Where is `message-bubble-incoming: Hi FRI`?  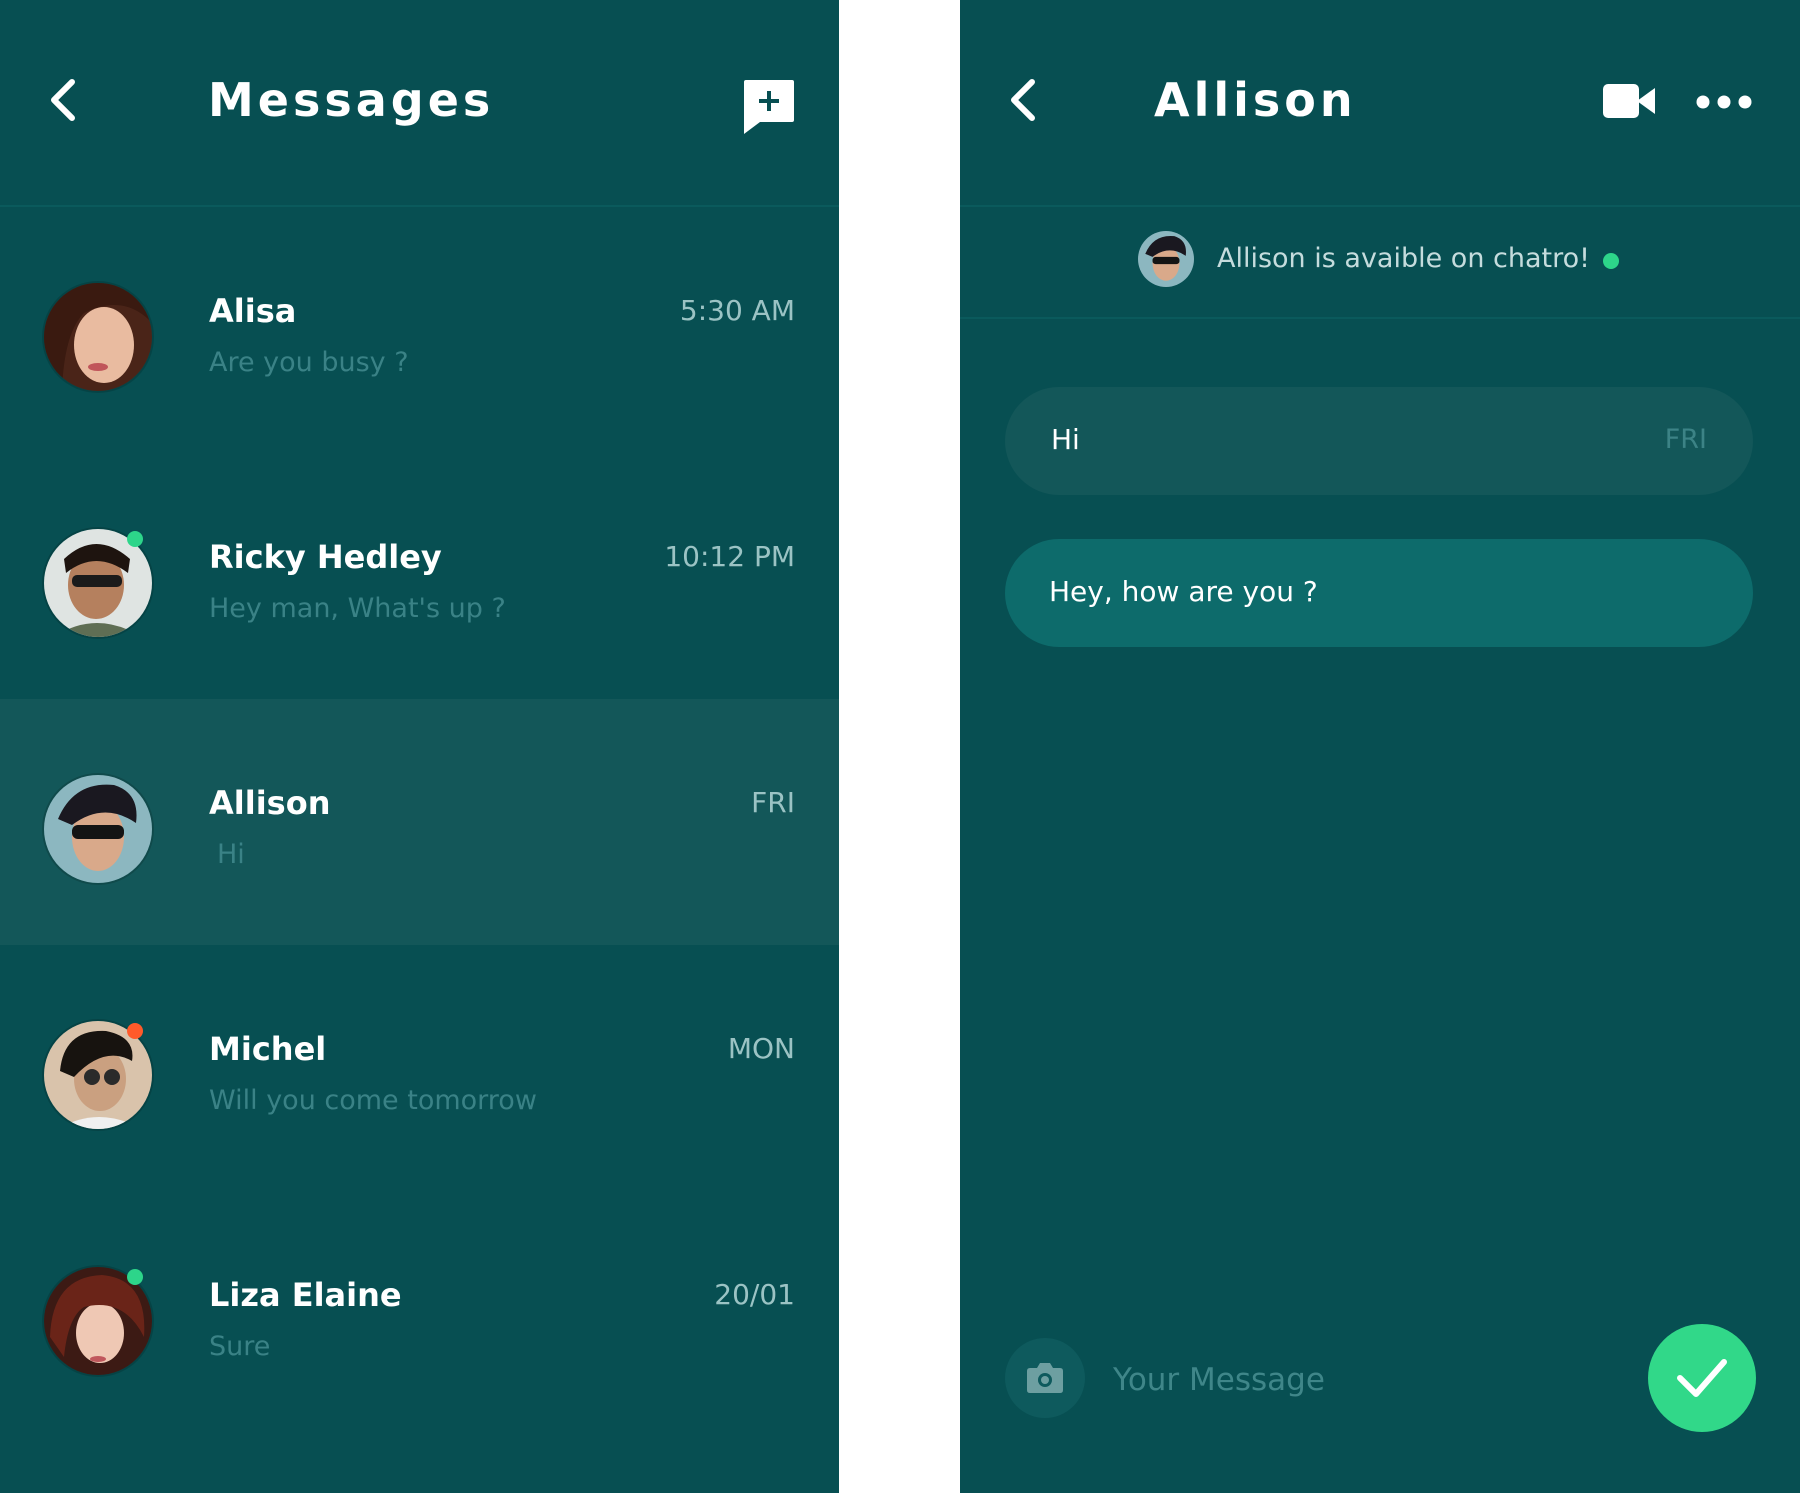 message-bubble-incoming: Hi FRI is located at coordinates (1379, 441).